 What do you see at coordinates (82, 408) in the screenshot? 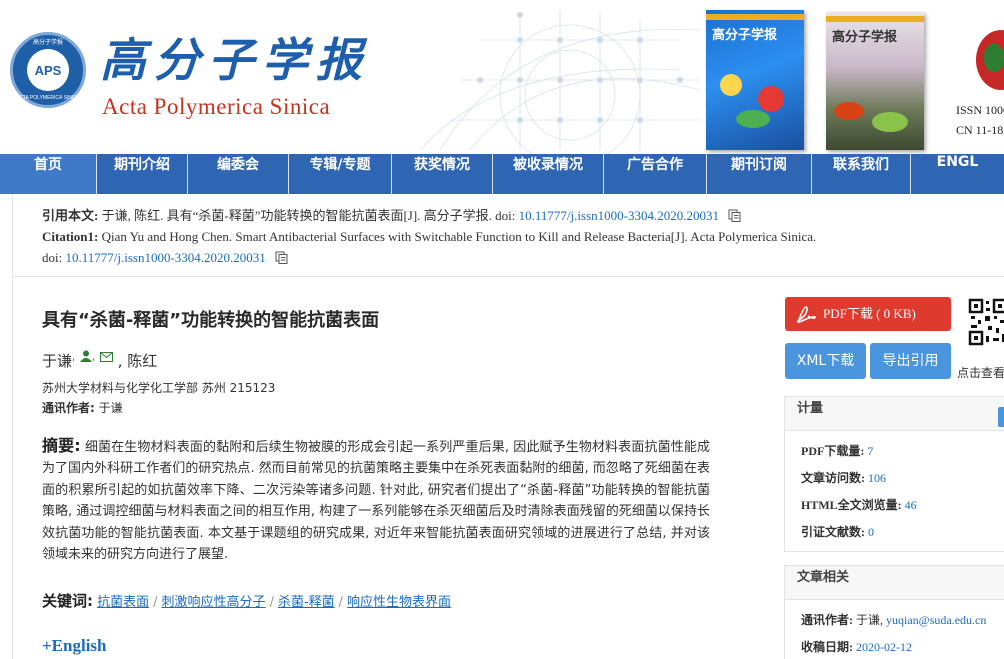
I see `corresponding-author: 通讯作者: 于谦` at bounding box center [82, 408].